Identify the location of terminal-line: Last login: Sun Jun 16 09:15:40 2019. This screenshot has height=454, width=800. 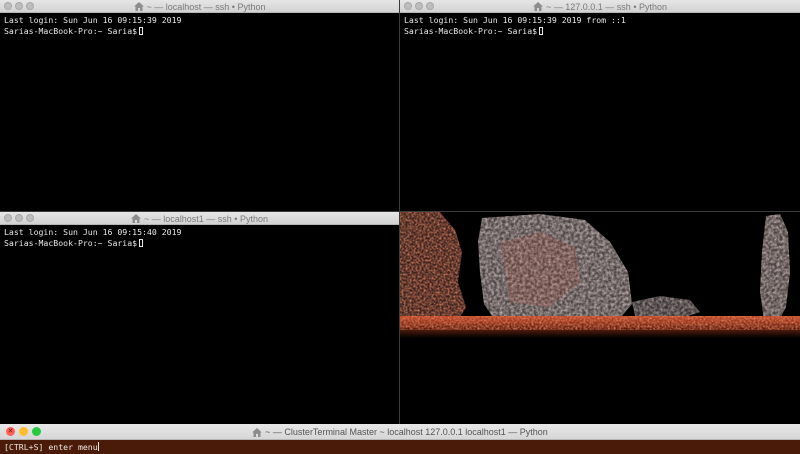
(93, 232).